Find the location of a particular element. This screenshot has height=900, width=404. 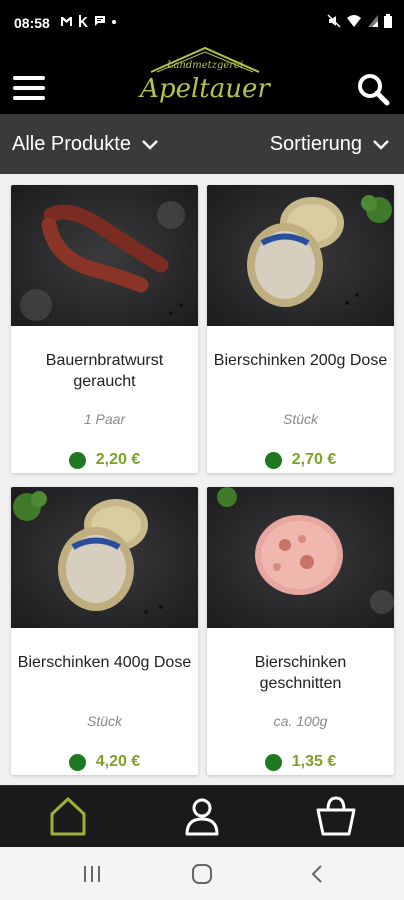

sort-dropdown: Sortierung is located at coordinates (330, 144).